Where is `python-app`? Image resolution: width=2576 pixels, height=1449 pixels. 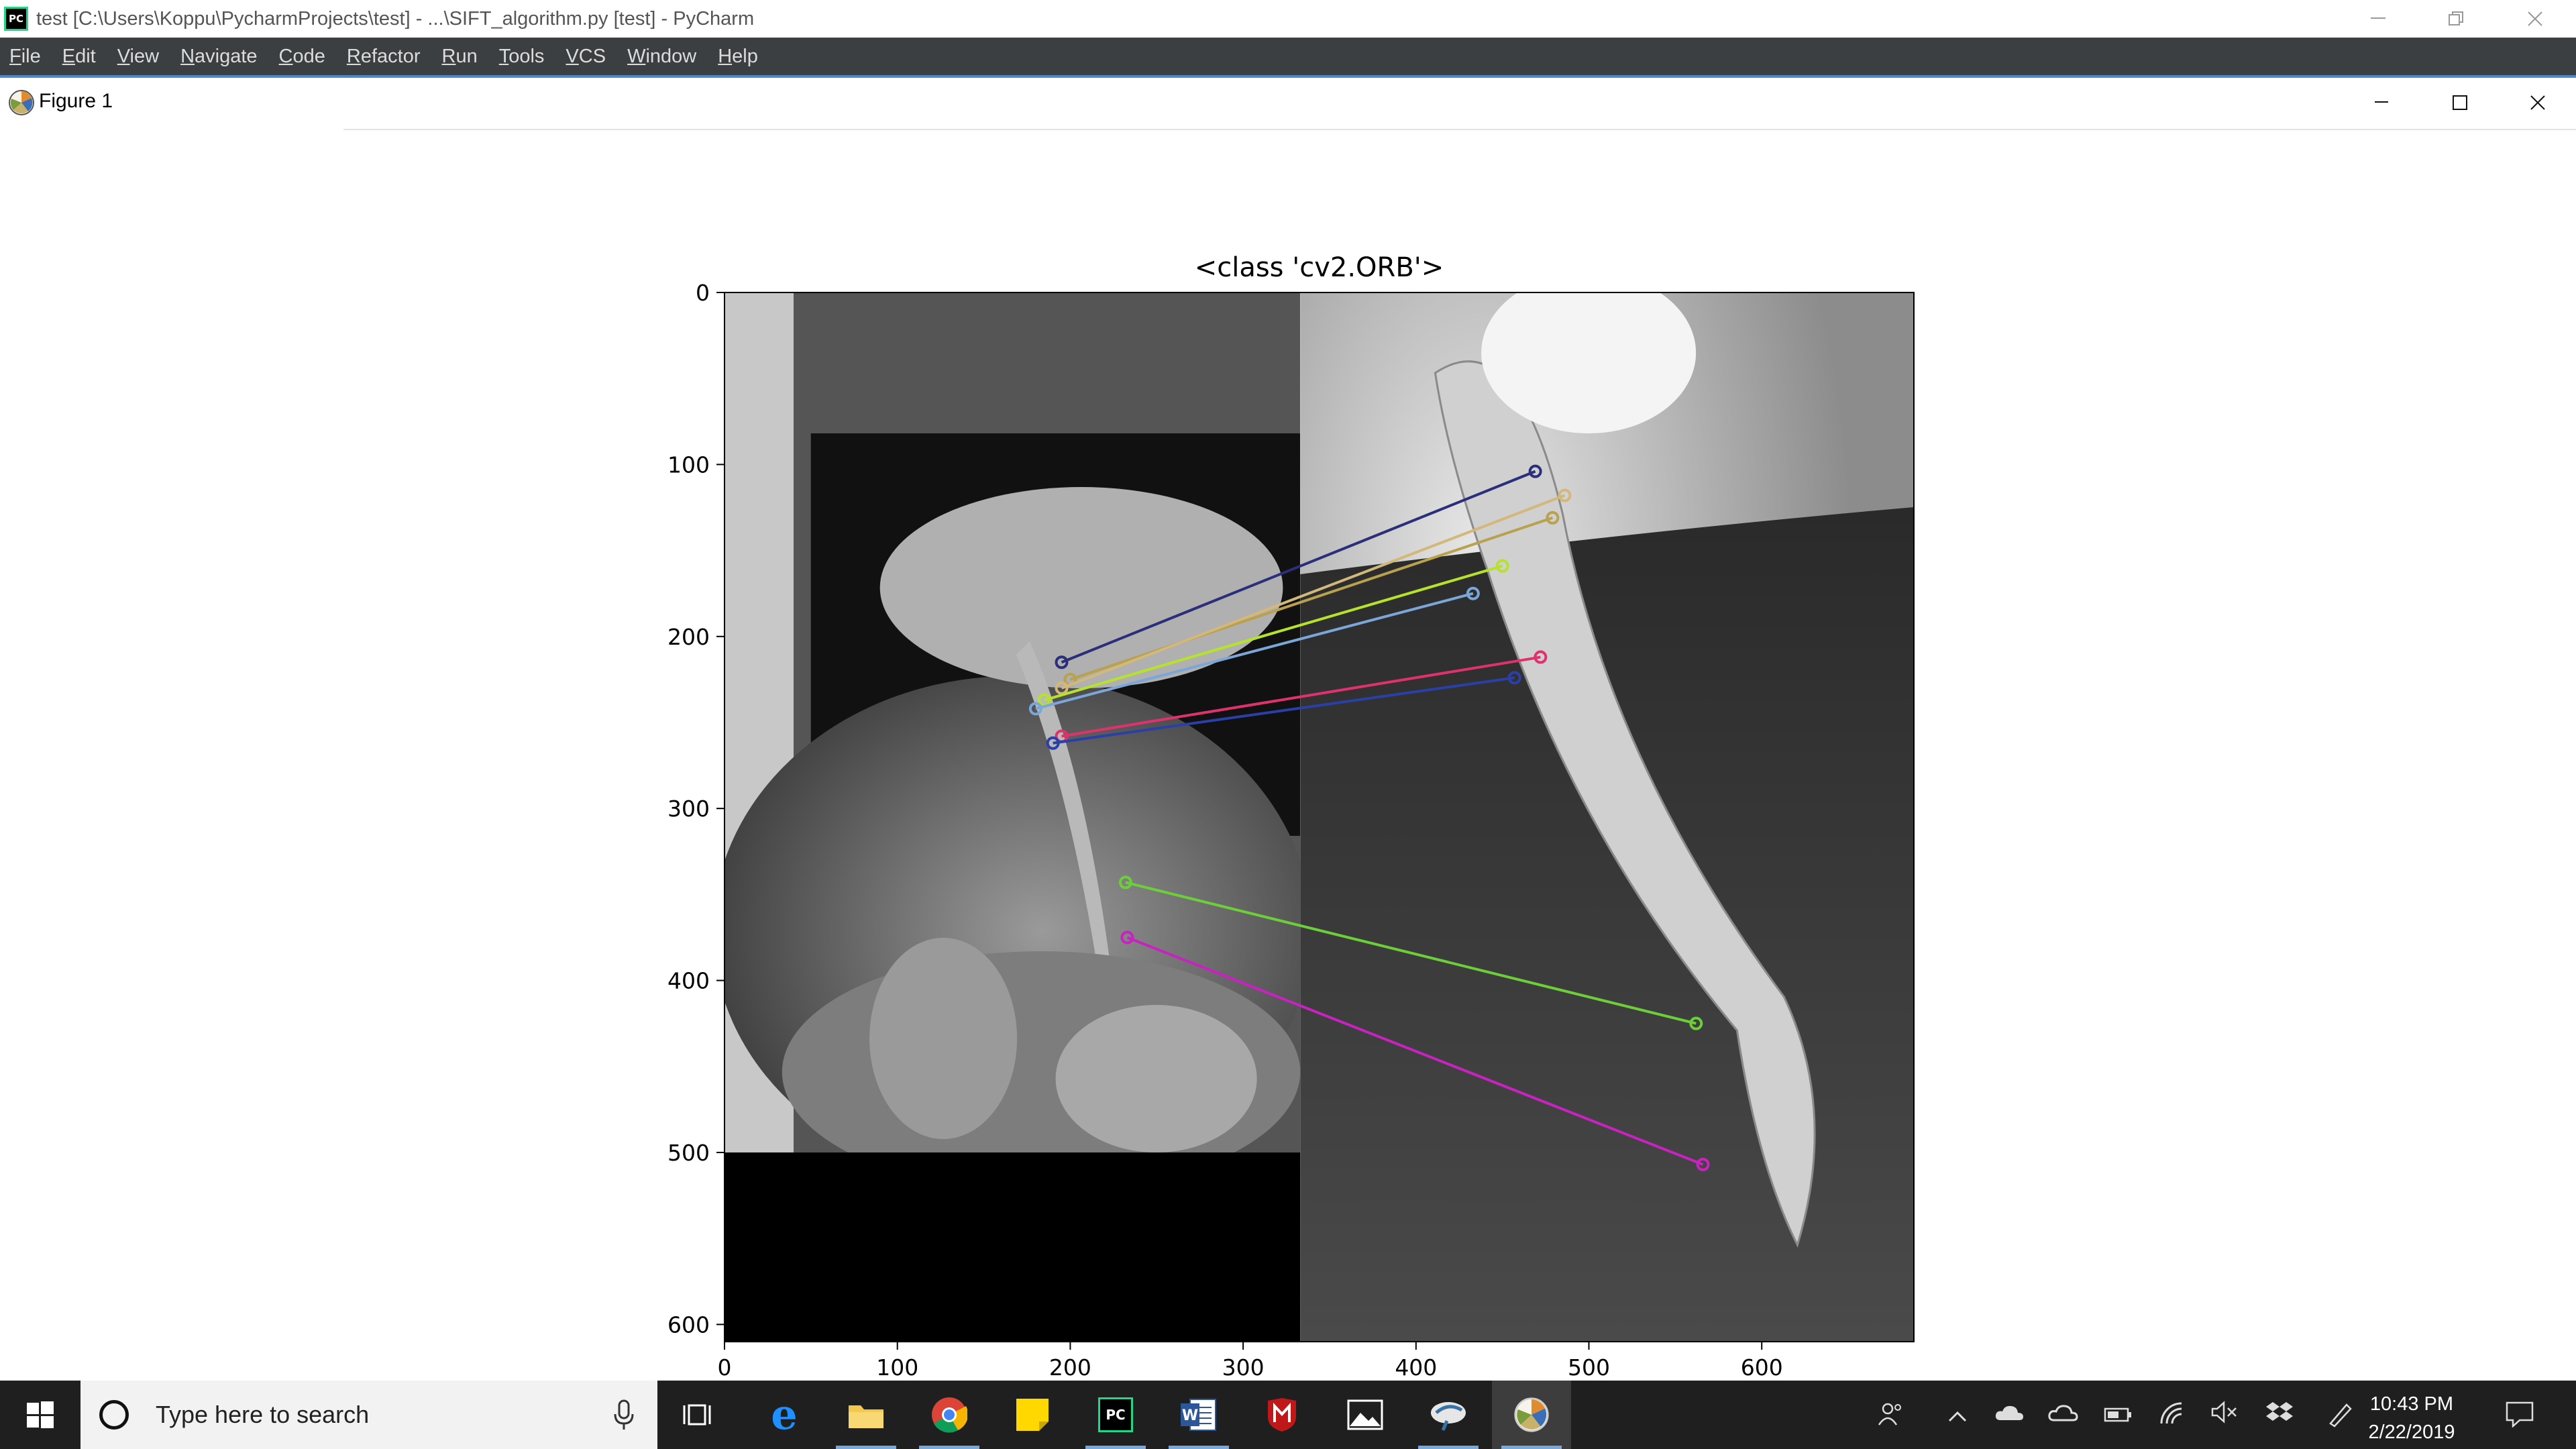
python-app is located at coordinates (1448, 1415).